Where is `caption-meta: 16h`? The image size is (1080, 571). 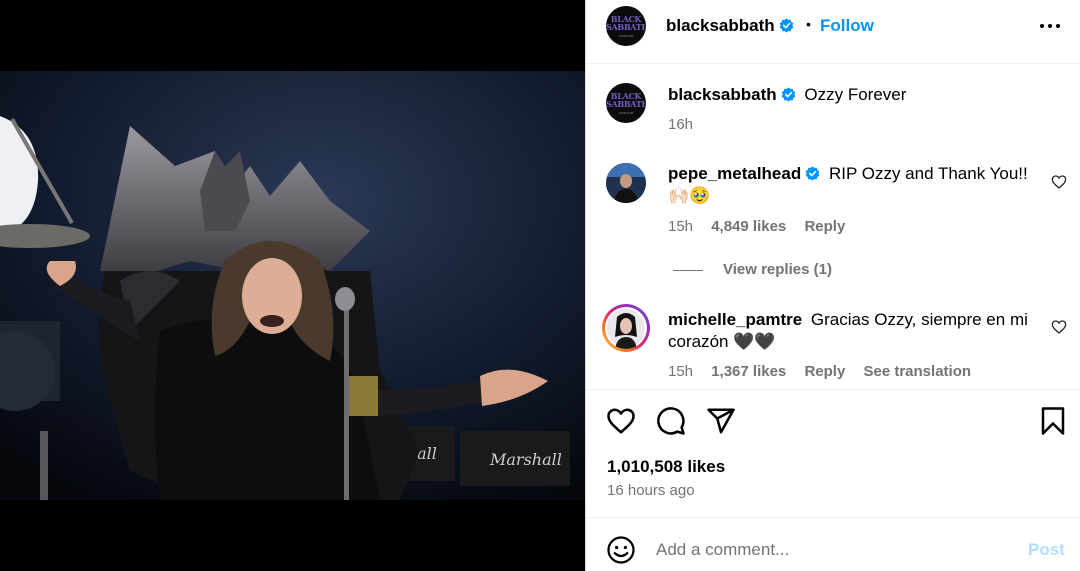 caption-meta: 16h is located at coordinates (687, 124).